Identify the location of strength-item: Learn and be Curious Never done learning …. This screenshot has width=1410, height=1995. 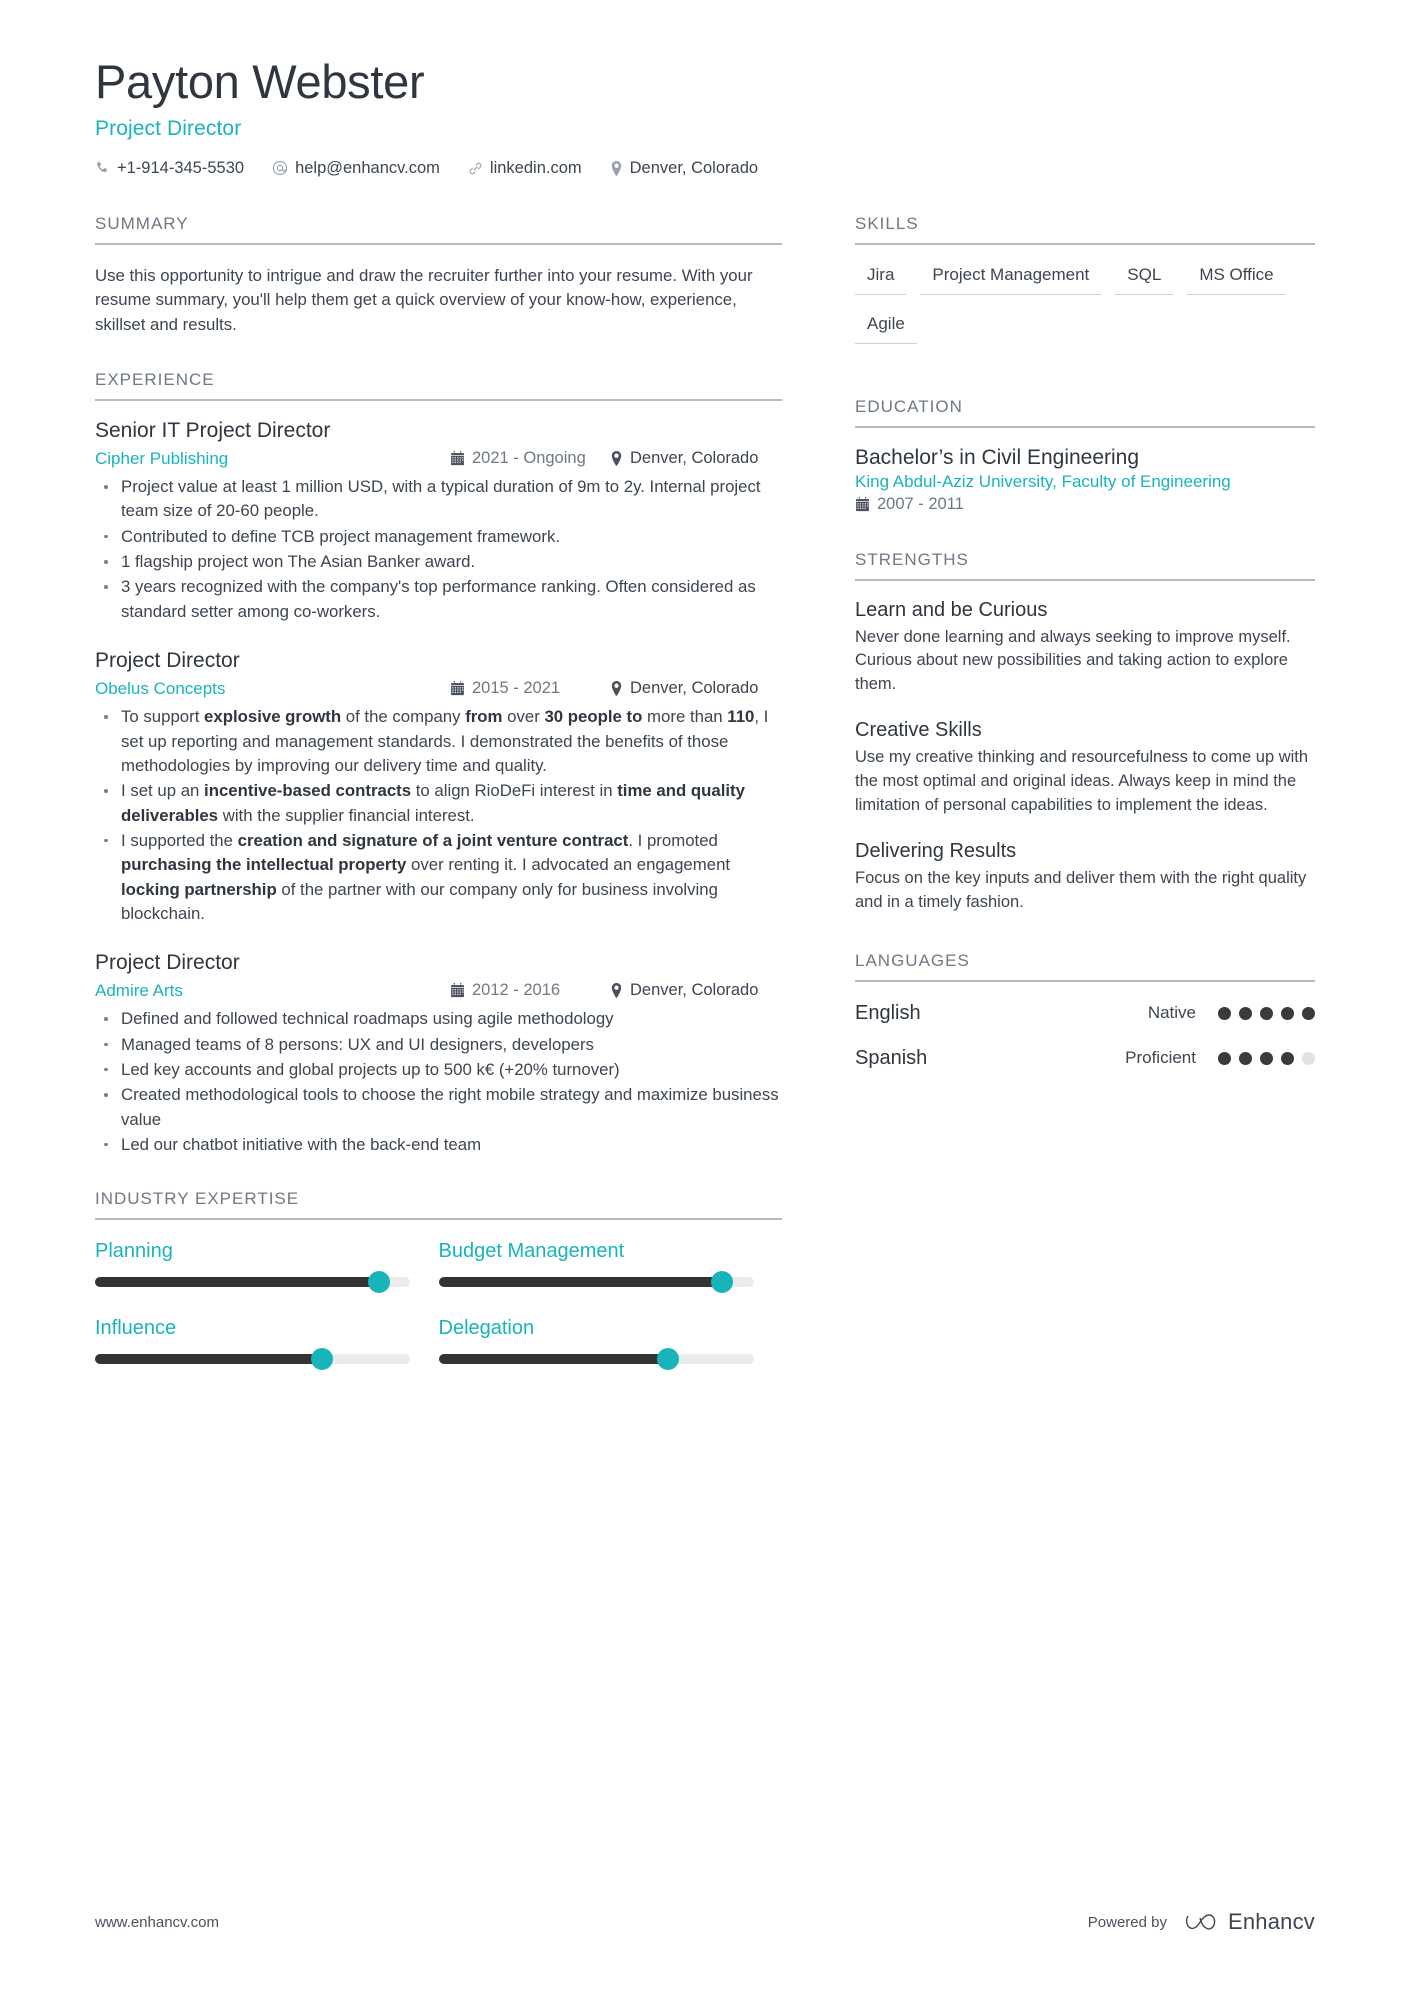
(1085, 648).